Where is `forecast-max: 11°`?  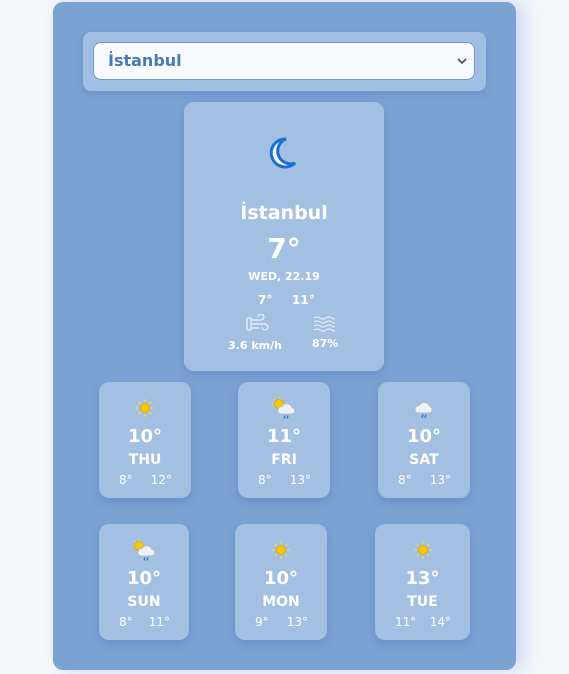
forecast-max: 11° is located at coordinates (159, 622).